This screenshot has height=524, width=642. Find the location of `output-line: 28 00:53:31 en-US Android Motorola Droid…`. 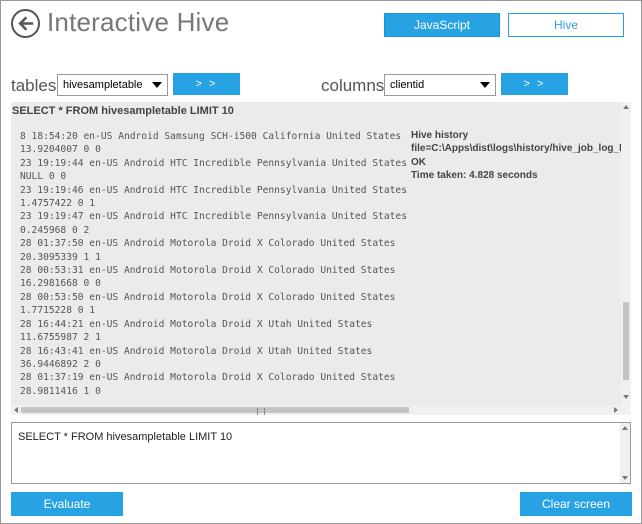

output-line: 28 00:53:31 en-US Android Motorola Droid… is located at coordinates (208, 271).